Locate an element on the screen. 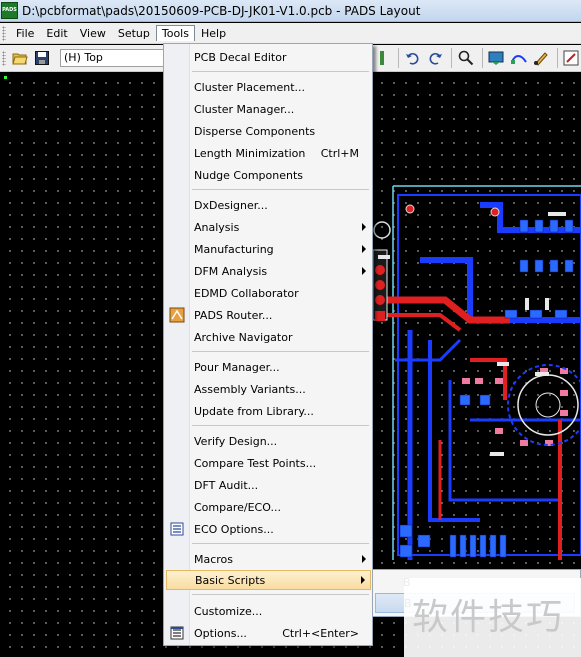  menu-disperse-components: Disperse Components is located at coordinates (268, 131).